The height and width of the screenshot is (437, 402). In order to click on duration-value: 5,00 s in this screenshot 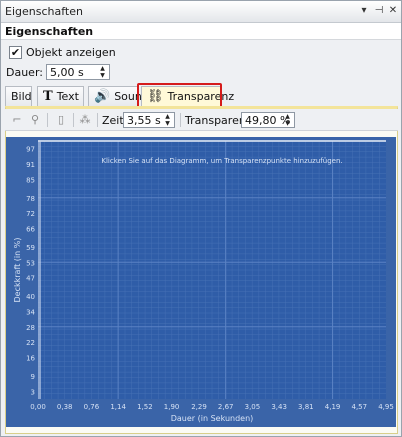, I will do `click(67, 72)`.